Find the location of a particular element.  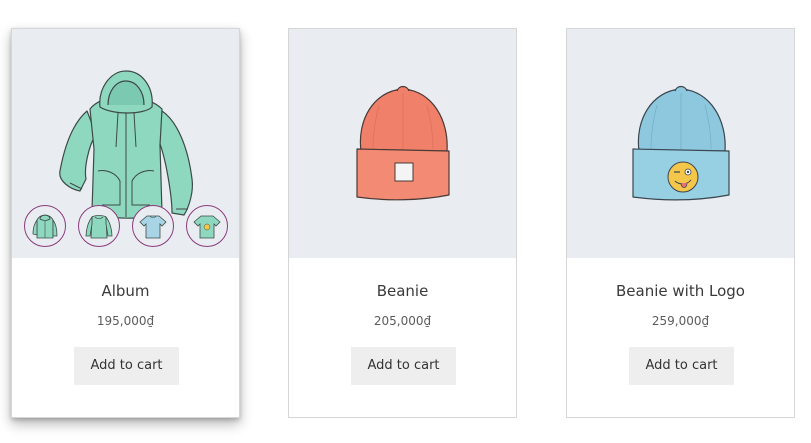

tshirt-logo-icon is located at coordinates (207, 227).